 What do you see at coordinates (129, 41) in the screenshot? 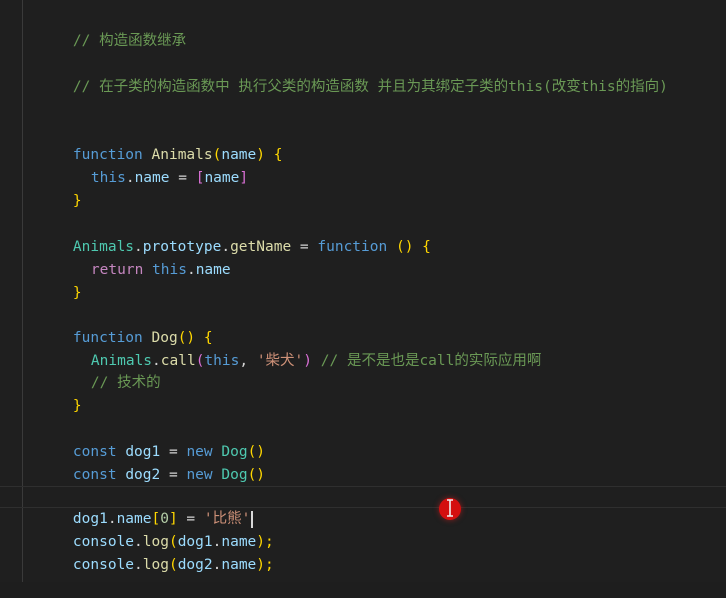
I see `comment-text: // 构造函数继承` at bounding box center [129, 41].